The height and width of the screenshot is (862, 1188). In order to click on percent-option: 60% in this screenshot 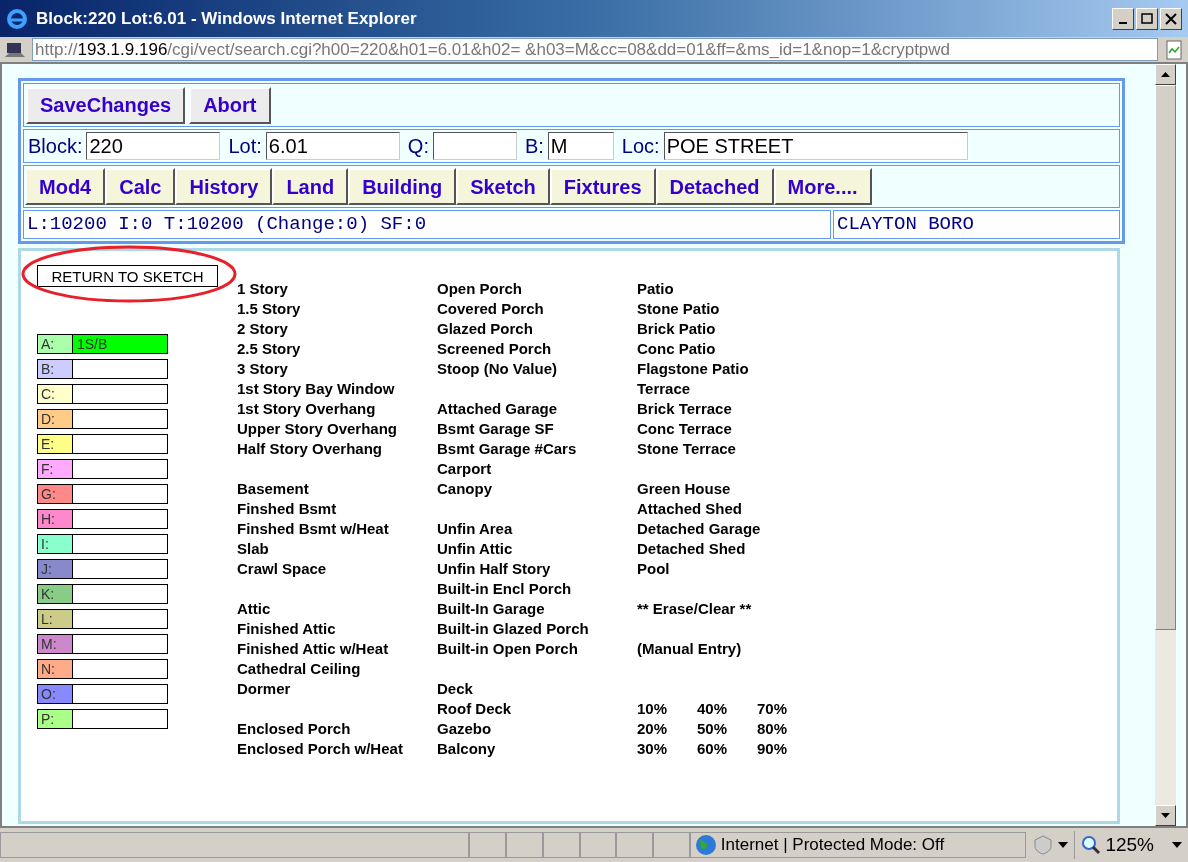, I will do `click(712, 749)`.